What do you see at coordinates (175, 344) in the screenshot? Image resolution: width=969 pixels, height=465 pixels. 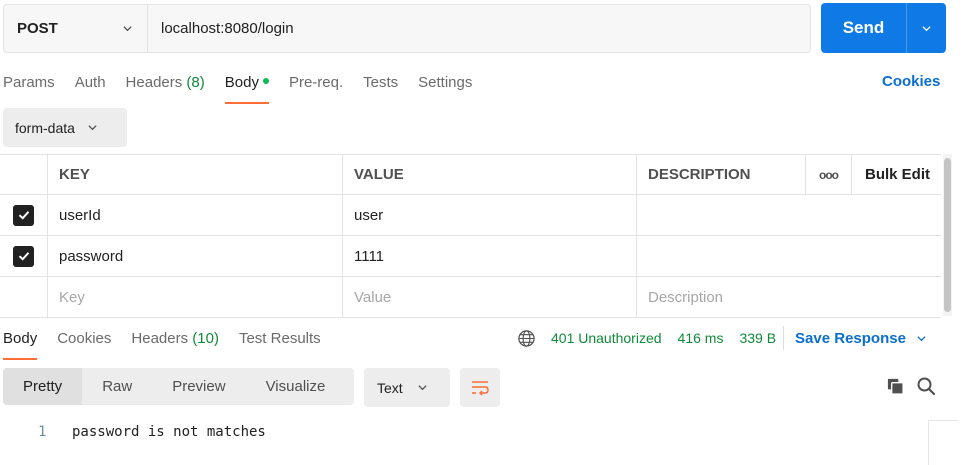 I see `tab-response-headers: Headers (10)` at bounding box center [175, 344].